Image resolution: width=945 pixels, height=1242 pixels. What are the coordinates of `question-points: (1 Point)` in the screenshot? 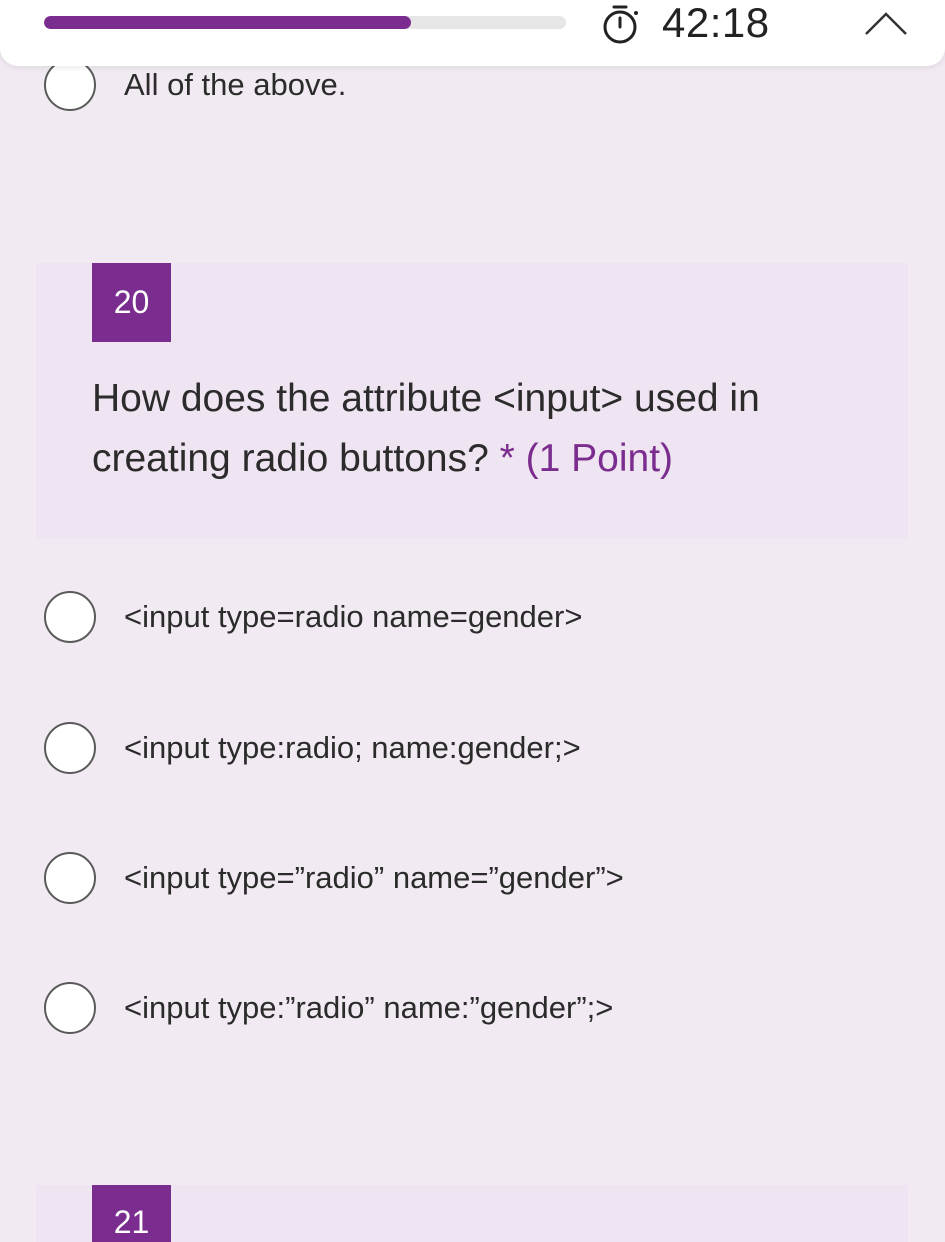 It's located at (599, 458).